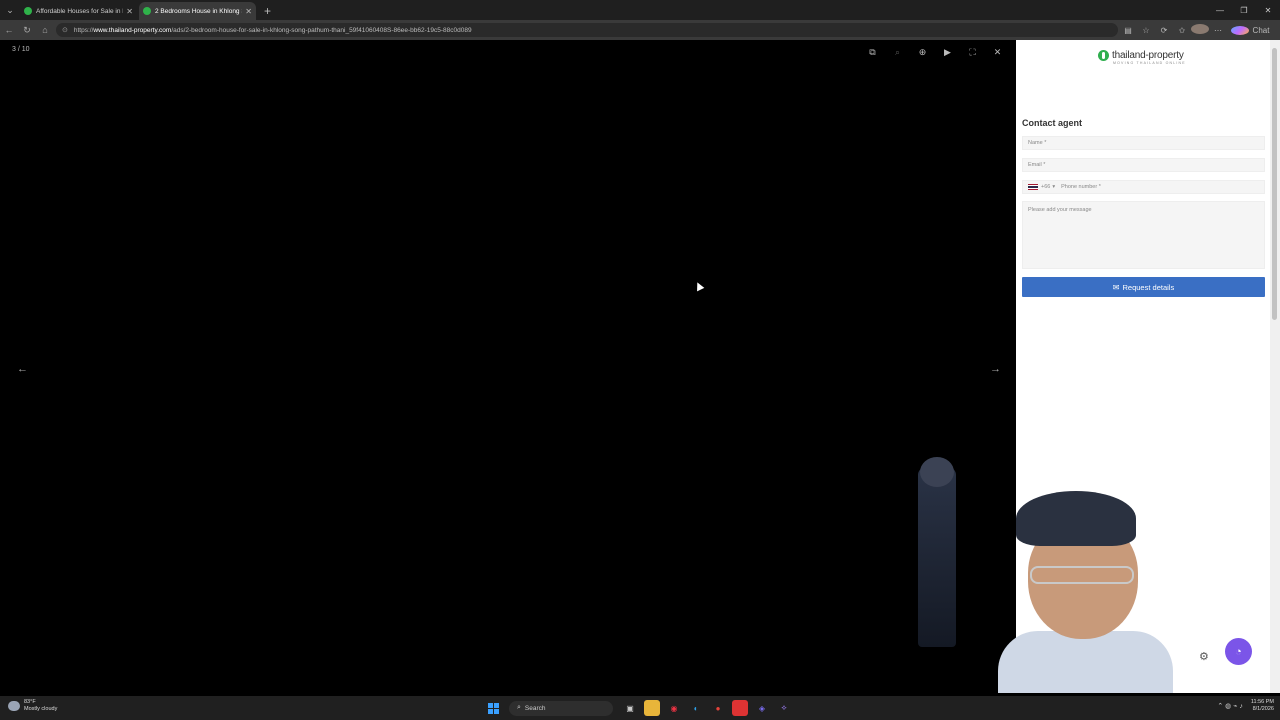 The image size is (1280, 720). What do you see at coordinates (1182, 30) in the screenshot?
I see `favorites-icon: ✩` at bounding box center [1182, 30].